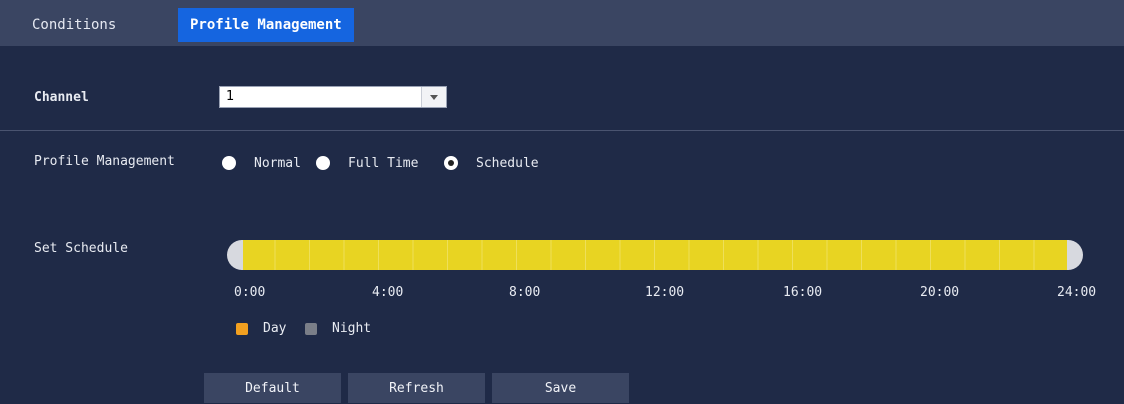  Describe the element at coordinates (940, 292) in the screenshot. I see `time-tick: 20:00` at that location.